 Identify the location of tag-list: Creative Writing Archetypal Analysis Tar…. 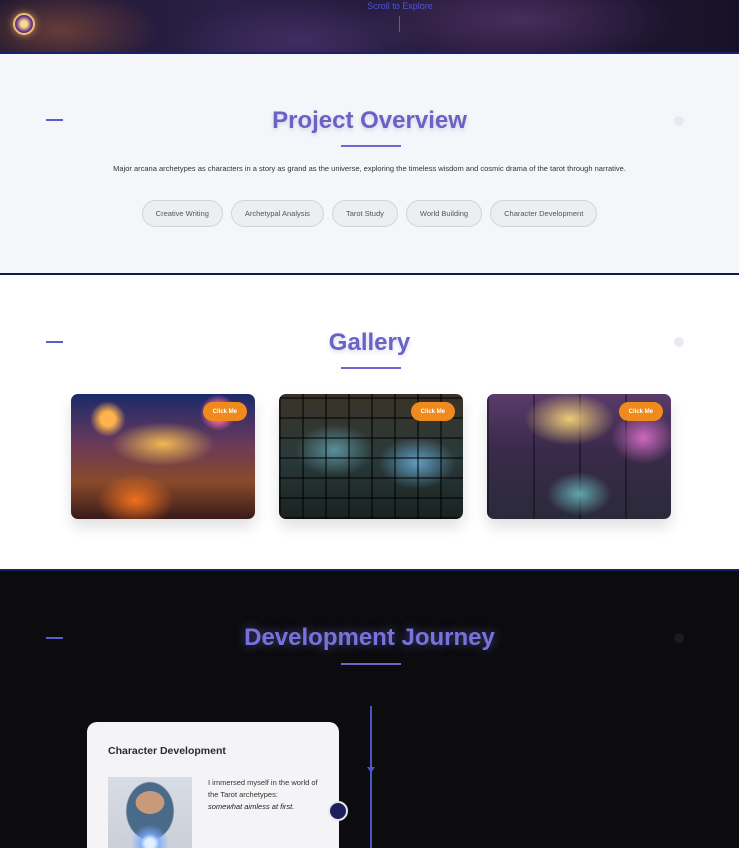
(369, 213).